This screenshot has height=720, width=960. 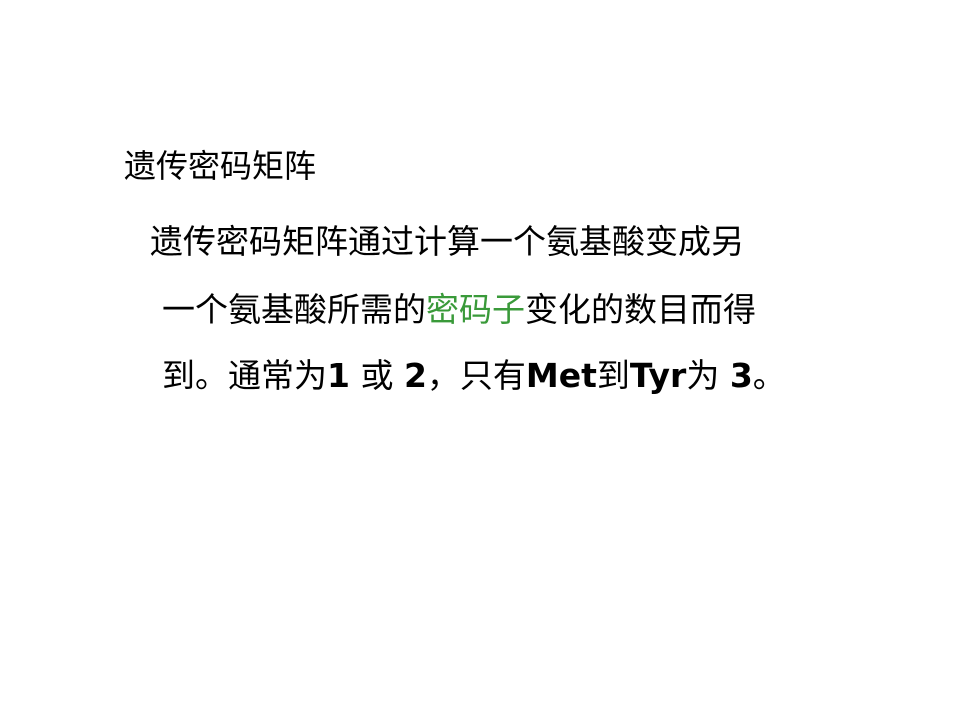 What do you see at coordinates (220, 166) in the screenshot?
I see `slide-heading: 遗传密码矩阵` at bounding box center [220, 166].